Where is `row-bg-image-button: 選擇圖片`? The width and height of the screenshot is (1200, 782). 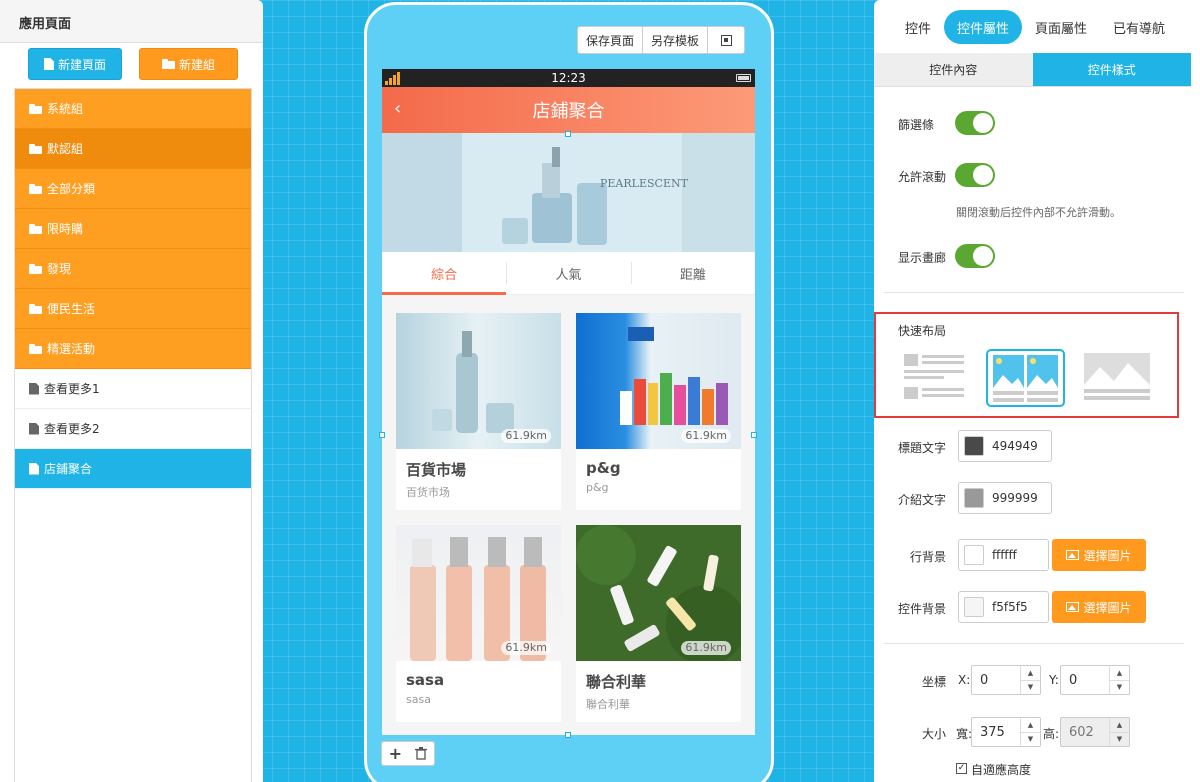
row-bg-image-button: 選擇圖片 is located at coordinates (1099, 555).